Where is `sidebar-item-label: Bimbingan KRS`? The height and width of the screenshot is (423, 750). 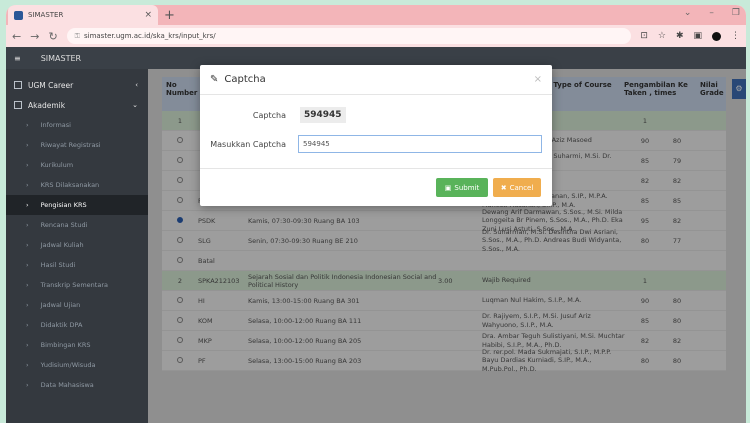
sidebar-item-label: Bimbingan KRS is located at coordinates (65, 345).